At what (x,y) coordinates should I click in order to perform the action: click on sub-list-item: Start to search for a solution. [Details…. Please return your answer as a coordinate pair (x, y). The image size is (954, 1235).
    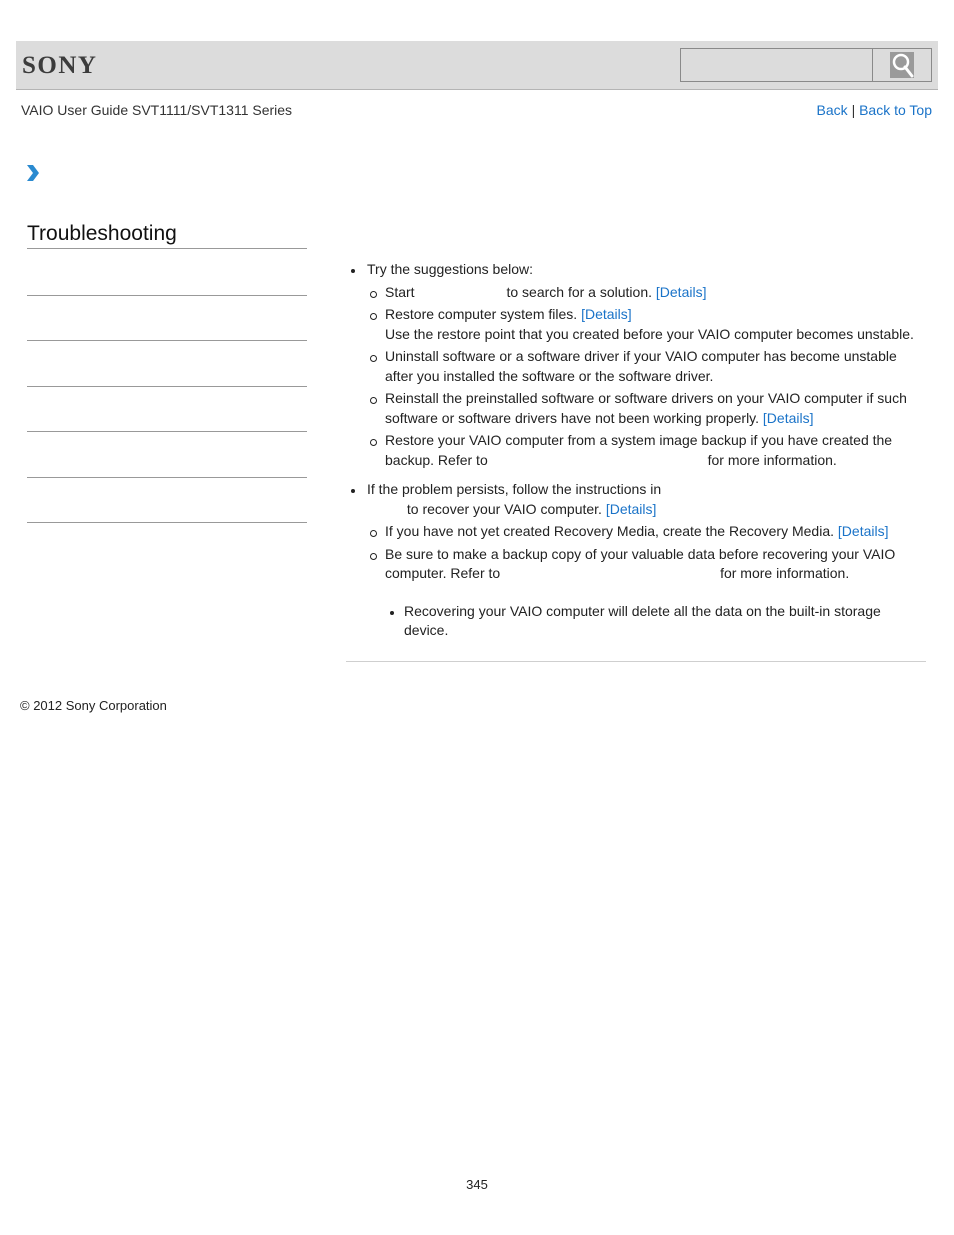
    Looking at the image, I should click on (646, 293).